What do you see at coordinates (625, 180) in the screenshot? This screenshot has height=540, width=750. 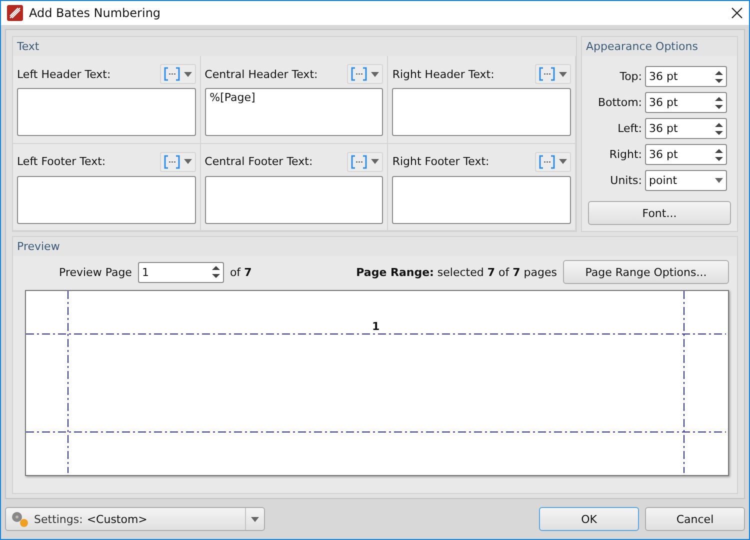 I see `field-label: Units:` at bounding box center [625, 180].